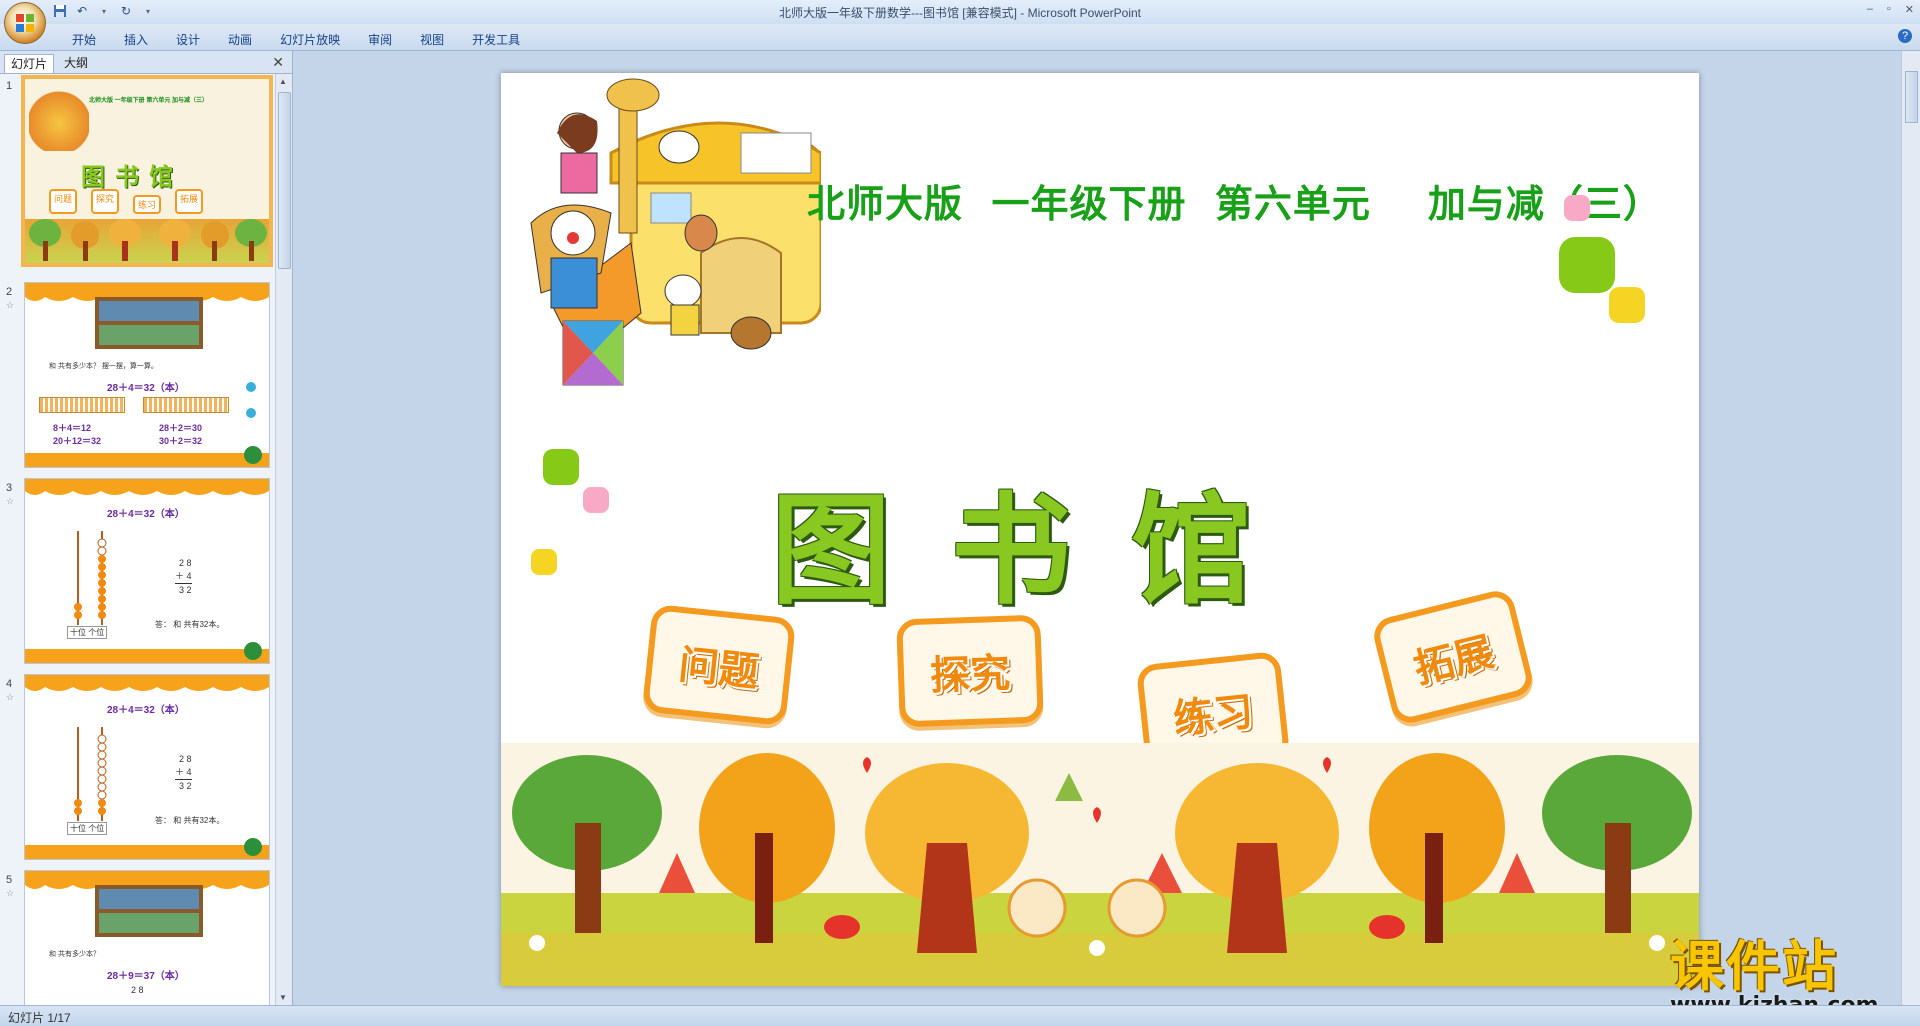  I want to click on office-button, so click(25, 23).